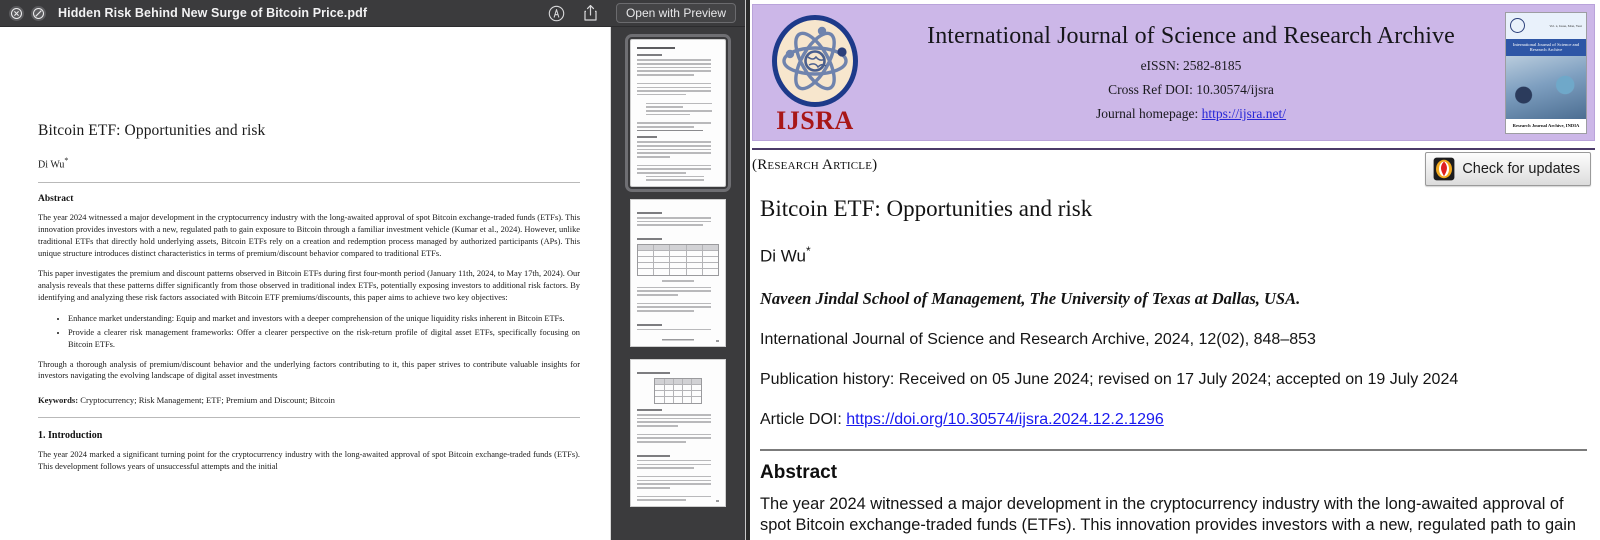  Describe the element at coordinates (152, 130) in the screenshot. I see `document-title: Bitcoin ETF: Opportunities and risk` at that location.